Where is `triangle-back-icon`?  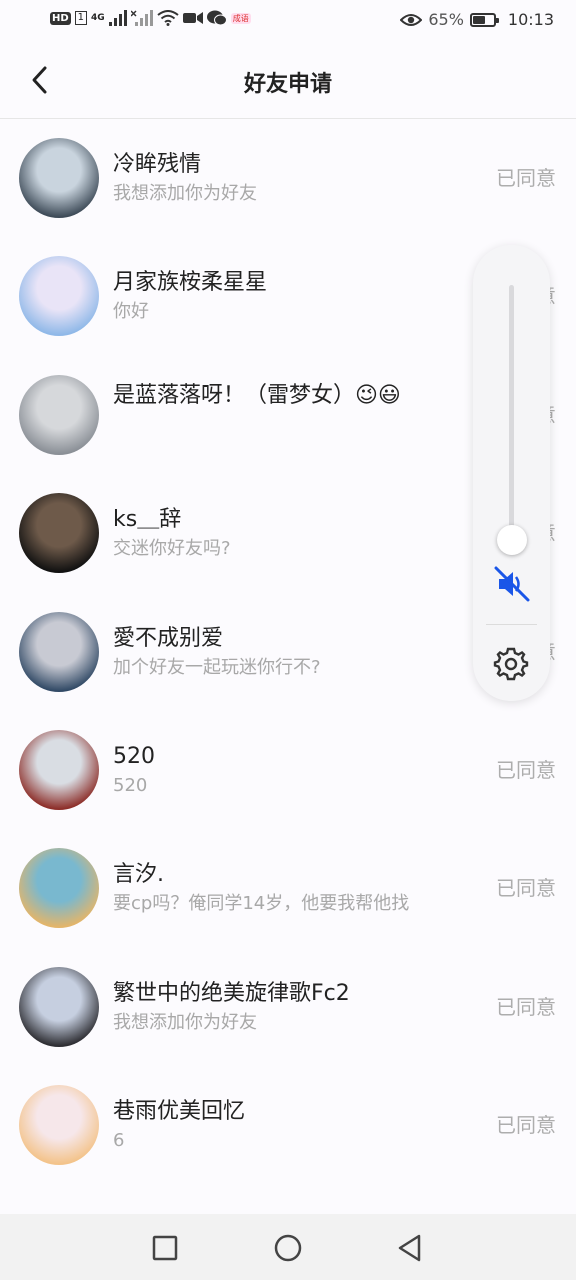
triangle-back-icon is located at coordinates (409, 1248).